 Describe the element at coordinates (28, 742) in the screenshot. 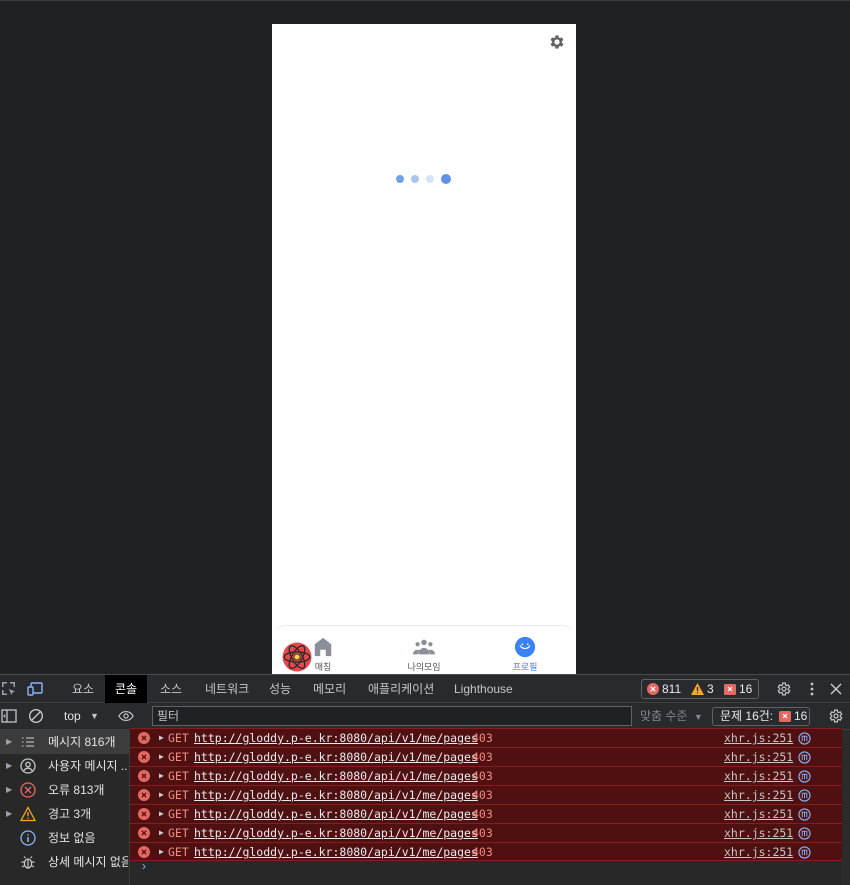

I see `list-icon` at that location.